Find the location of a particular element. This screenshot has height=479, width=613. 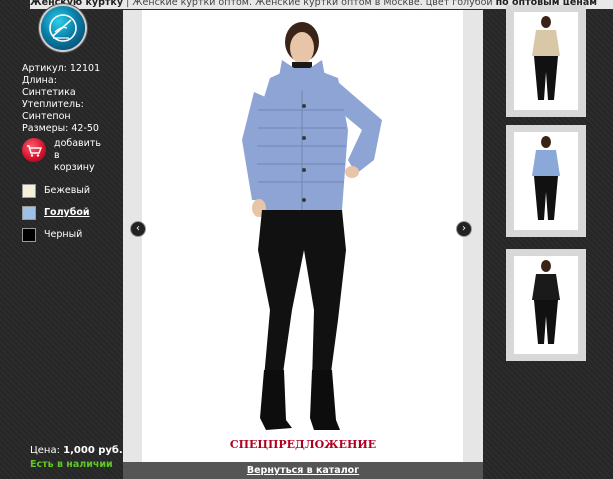

thumbnail-beige is located at coordinates (546, 61).